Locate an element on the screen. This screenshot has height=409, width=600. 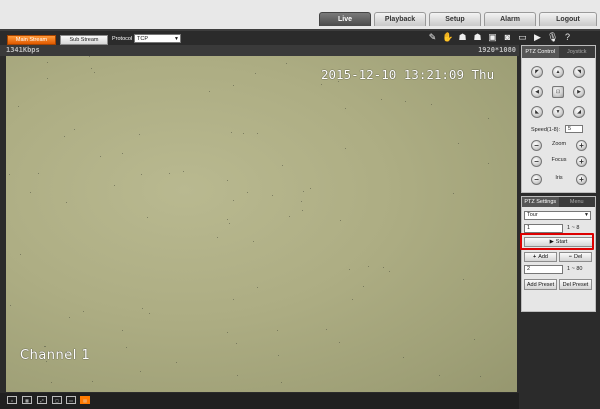
tab-ptz-control: PTZ Control is located at coordinates (540, 52).